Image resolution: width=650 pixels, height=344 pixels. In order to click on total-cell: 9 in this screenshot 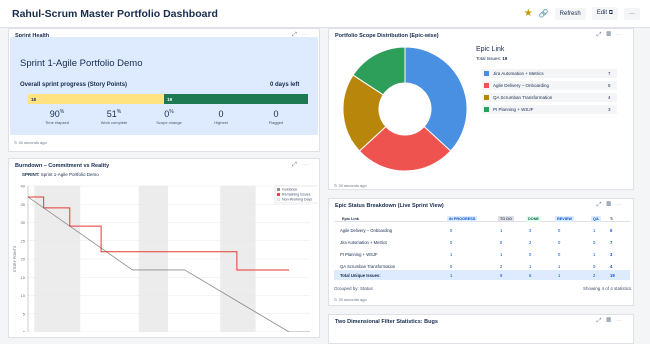, I will do `click(501, 275)`.